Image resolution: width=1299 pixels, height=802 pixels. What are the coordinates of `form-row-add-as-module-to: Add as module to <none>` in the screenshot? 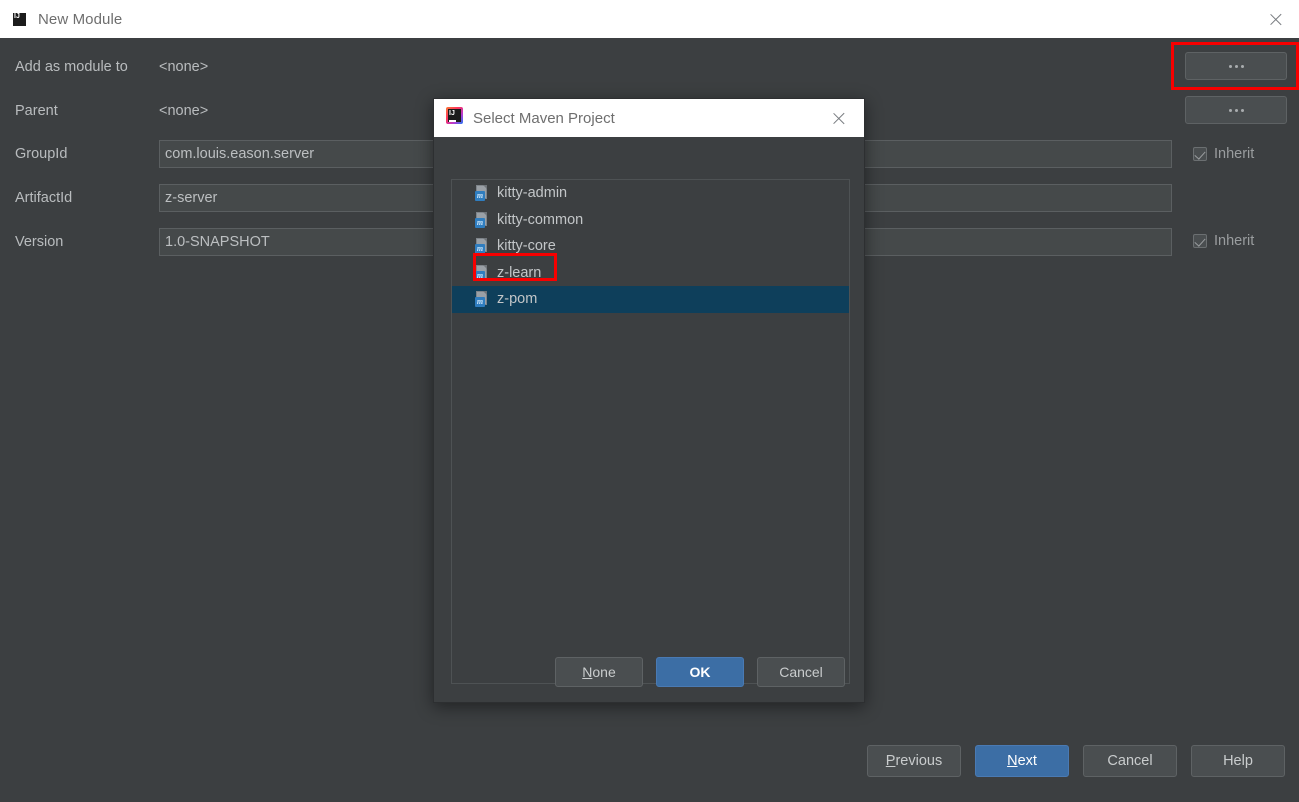 It's located at (649, 67).